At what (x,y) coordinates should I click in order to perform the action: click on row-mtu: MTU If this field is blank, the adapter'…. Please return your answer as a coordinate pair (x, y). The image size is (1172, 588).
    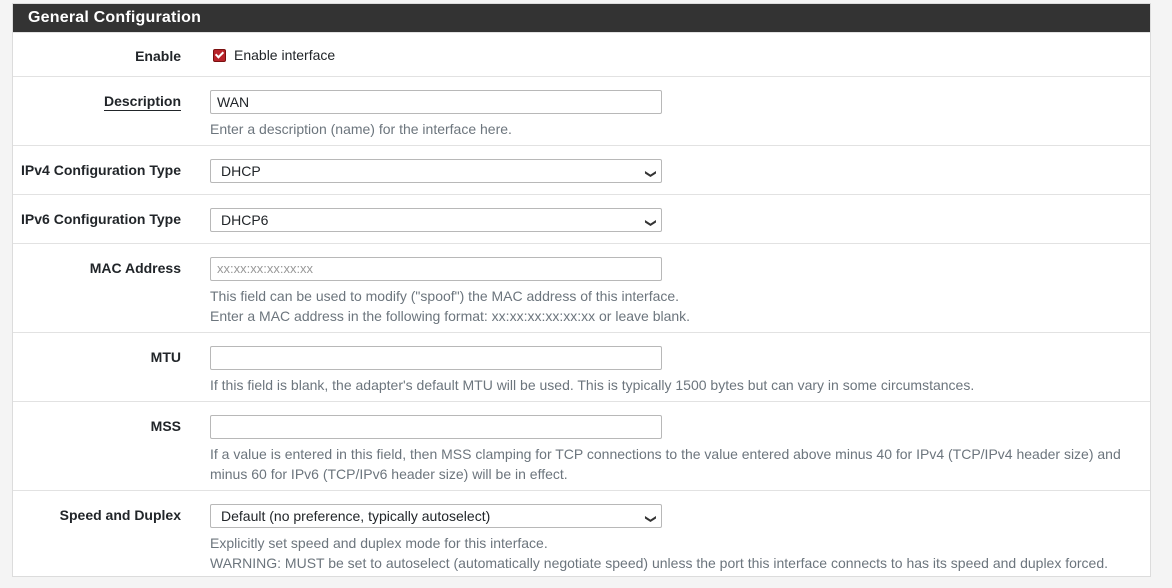
    Looking at the image, I should click on (581, 366).